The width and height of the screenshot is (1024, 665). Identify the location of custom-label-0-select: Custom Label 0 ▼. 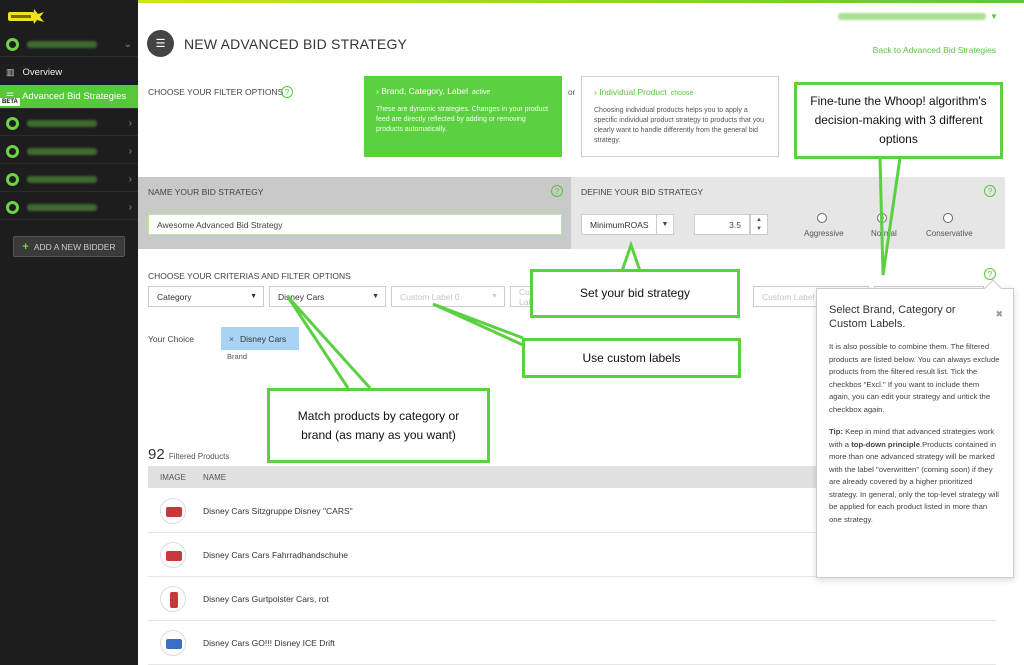
(448, 296).